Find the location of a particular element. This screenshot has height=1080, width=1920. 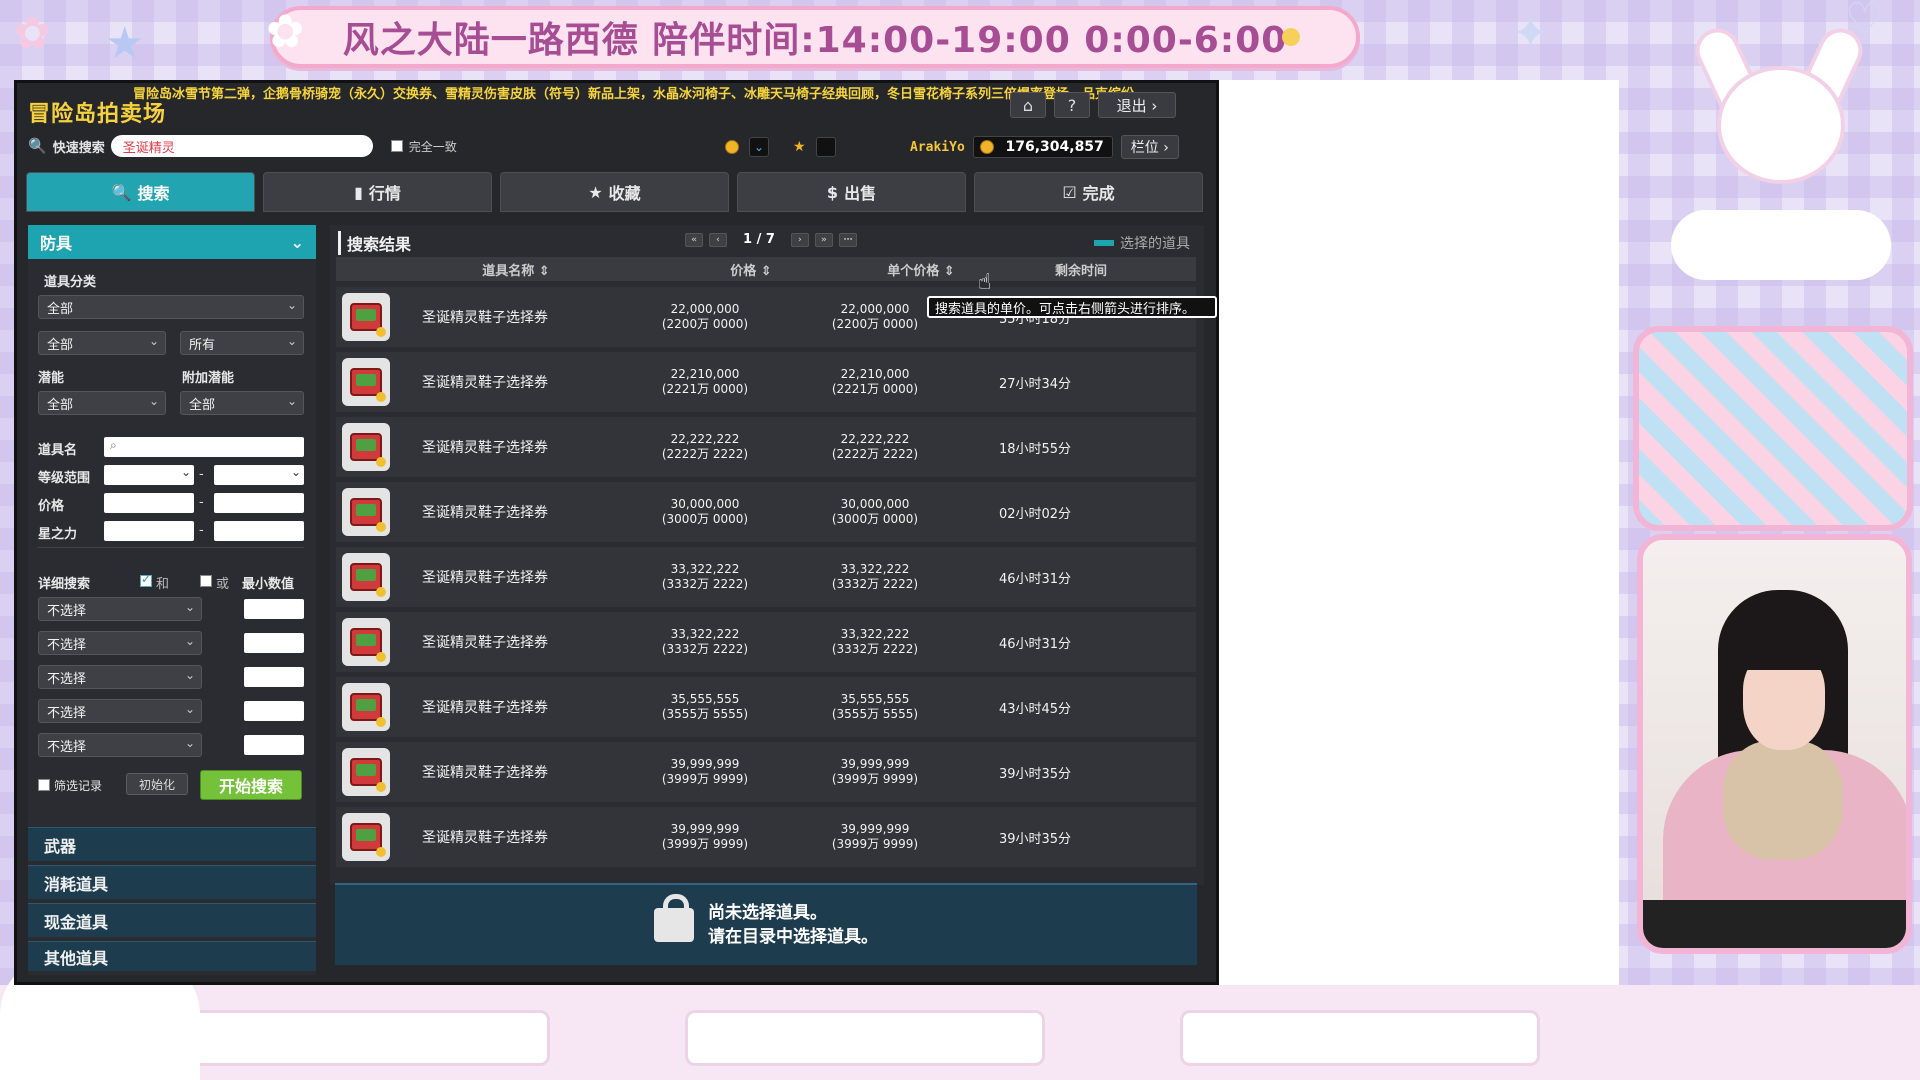

slot-button: 栏位 › is located at coordinates (1149, 147).